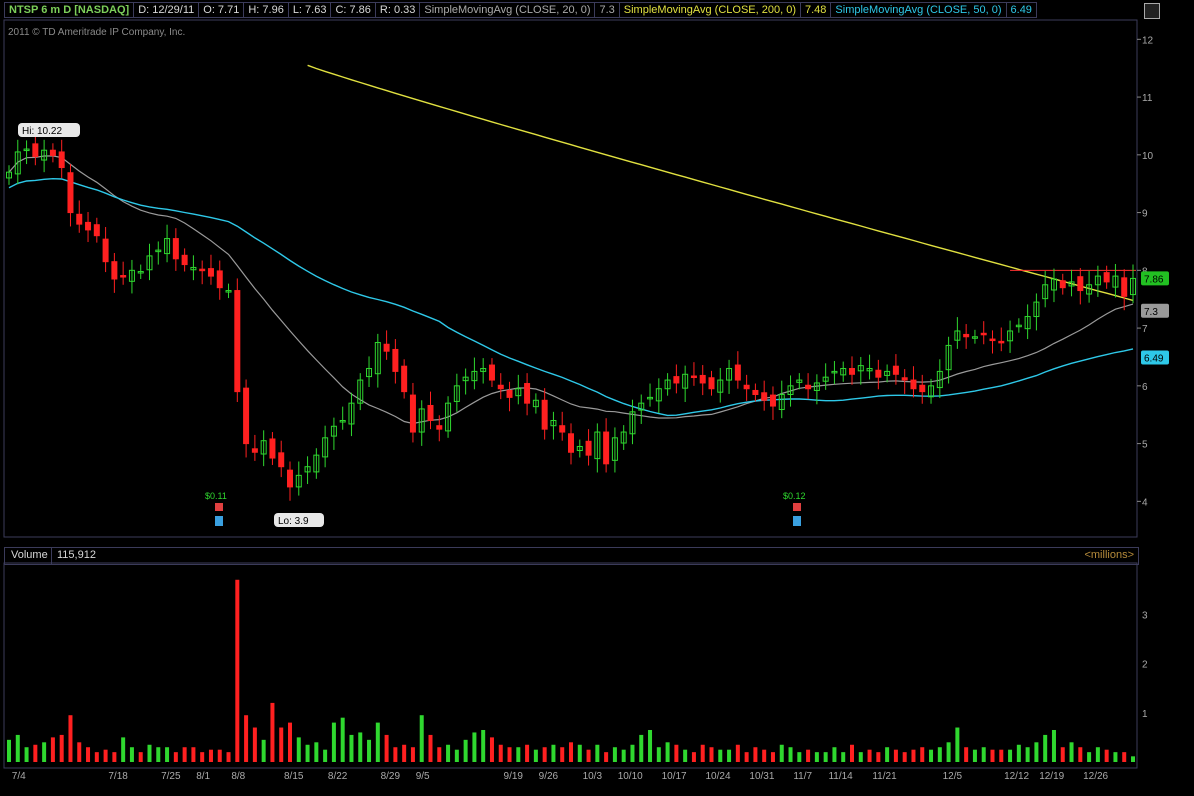 Image resolution: width=1194 pixels, height=796 pixels. I want to click on high-annotation: Hi: 10.22, so click(42, 131).